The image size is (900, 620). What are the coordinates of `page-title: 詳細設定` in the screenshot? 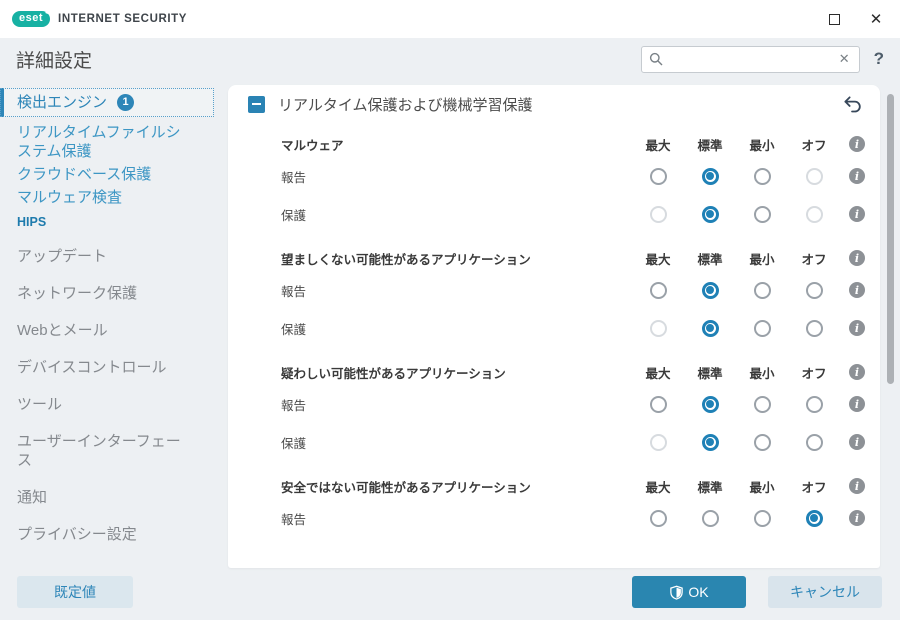 It's located at (54, 61).